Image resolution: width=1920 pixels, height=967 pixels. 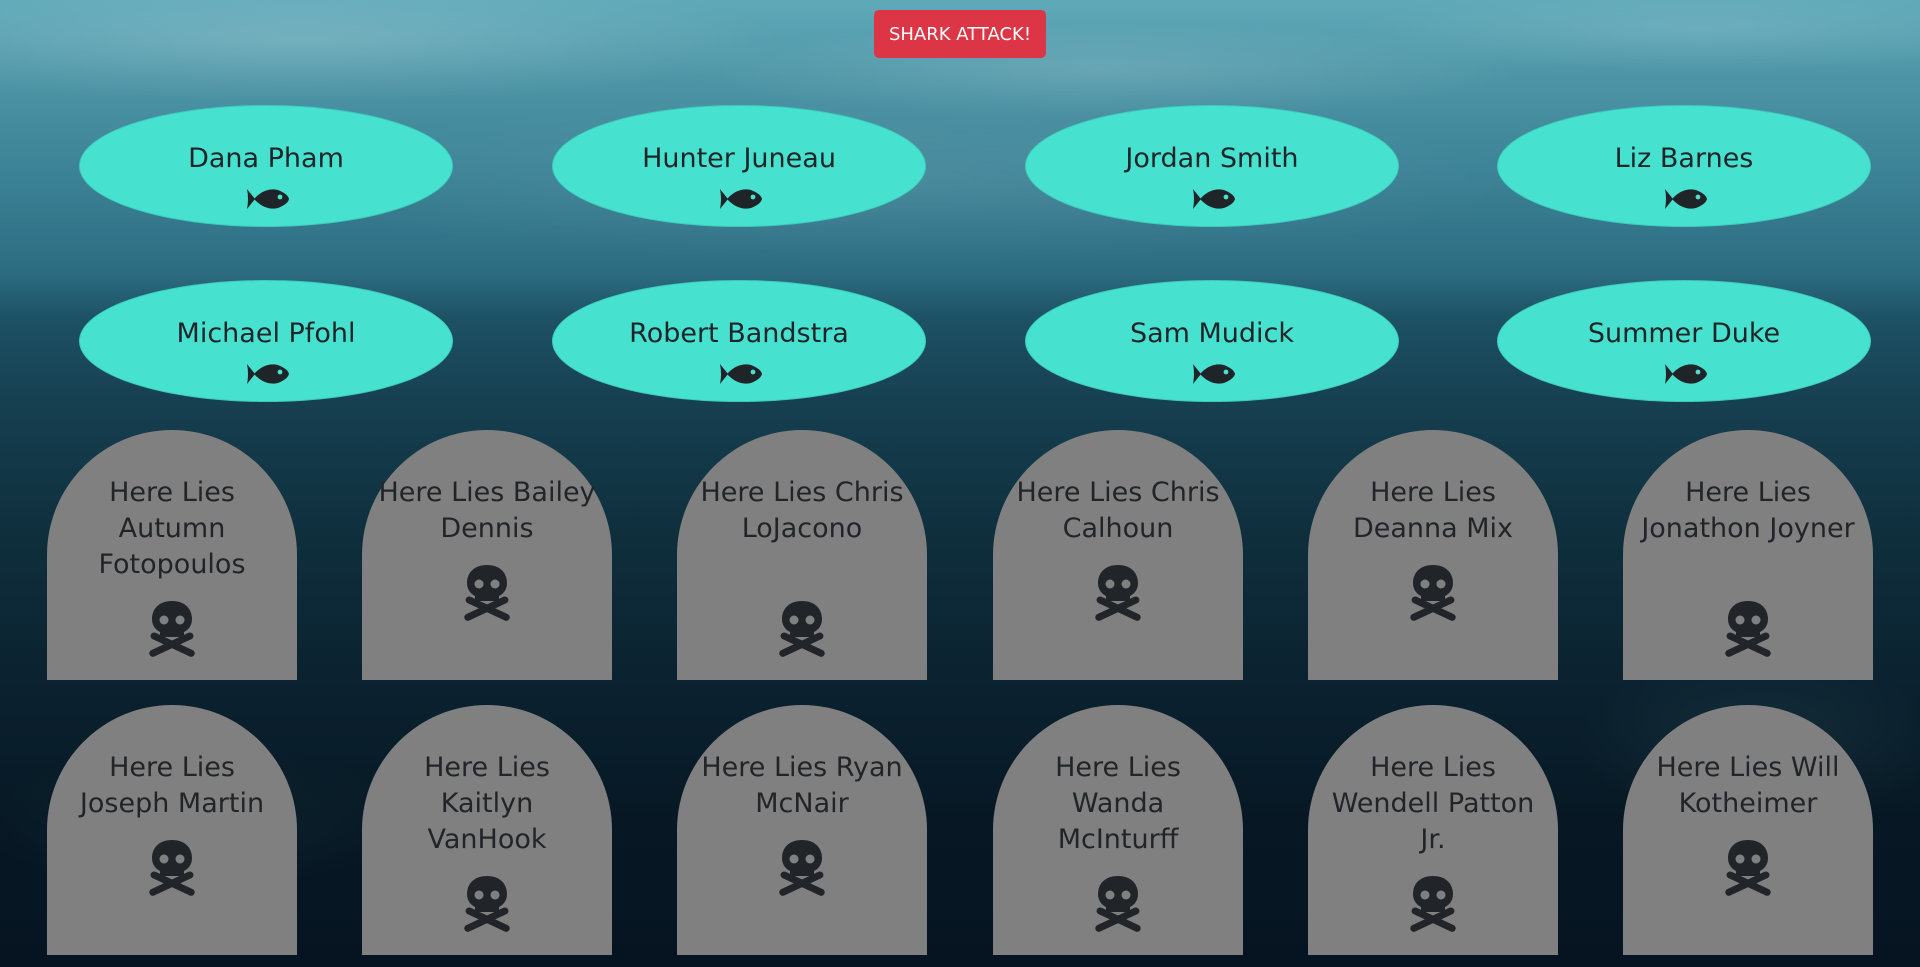 I want to click on tombstone: Here Lies Wendell Patton Jr., so click(x=1433, y=830).